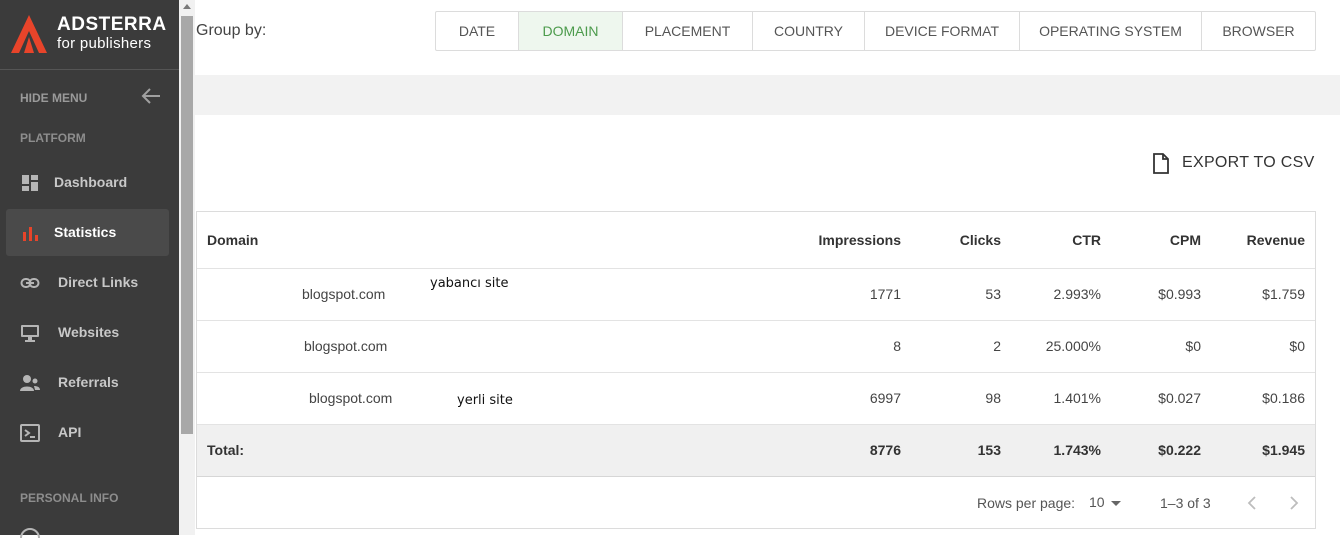 The height and width of the screenshot is (538, 1340). What do you see at coordinates (1161, 450) in the screenshot?
I see `total-cpm: $0.222` at bounding box center [1161, 450].